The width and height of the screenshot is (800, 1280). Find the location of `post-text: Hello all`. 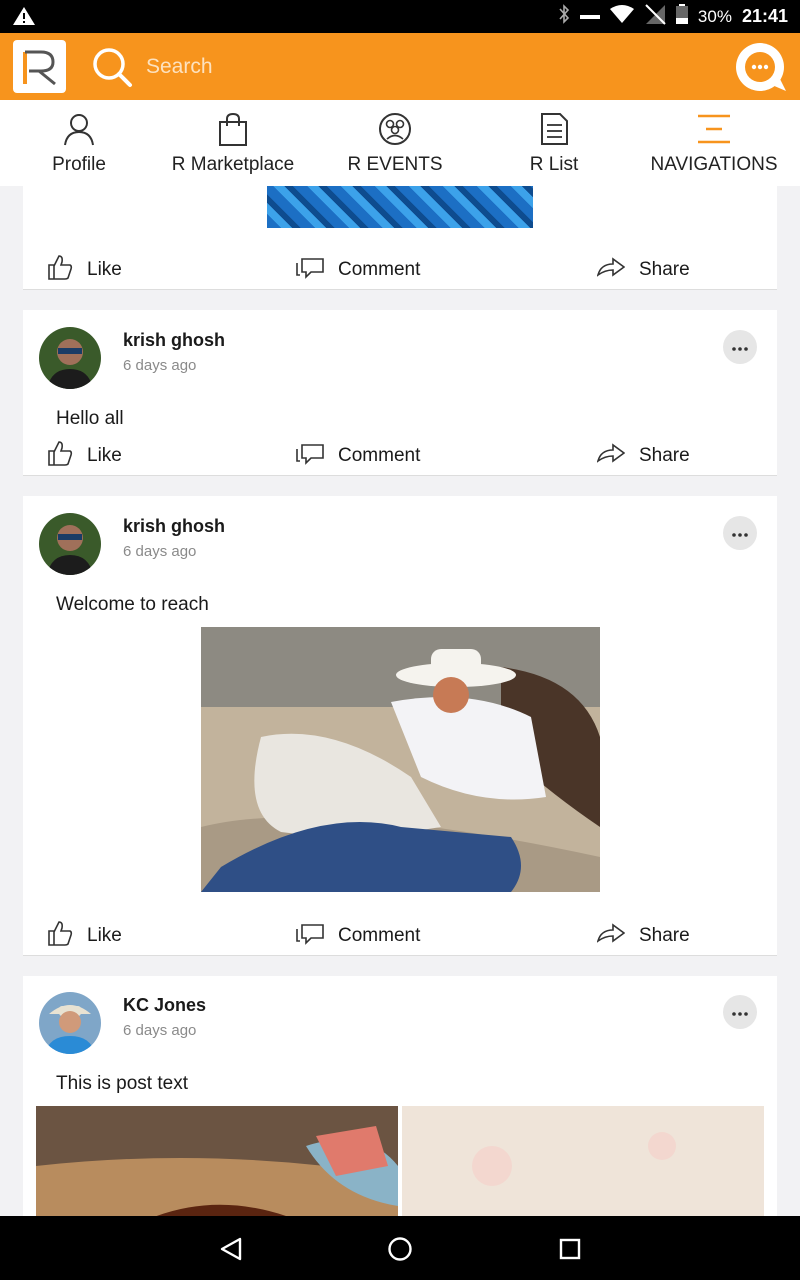

post-text: Hello all is located at coordinates (90, 418).